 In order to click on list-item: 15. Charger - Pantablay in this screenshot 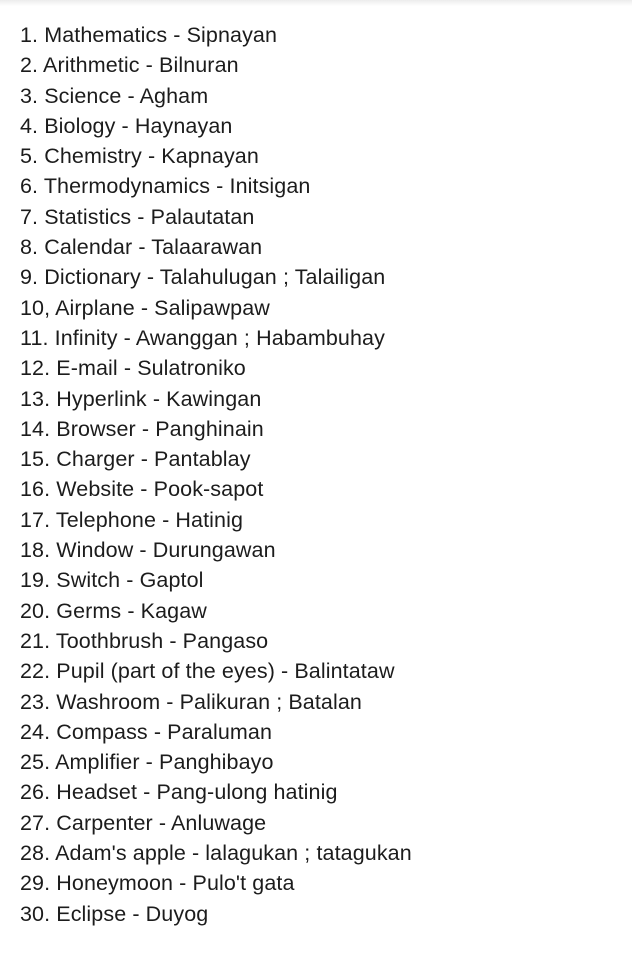, I will do `click(135, 459)`.